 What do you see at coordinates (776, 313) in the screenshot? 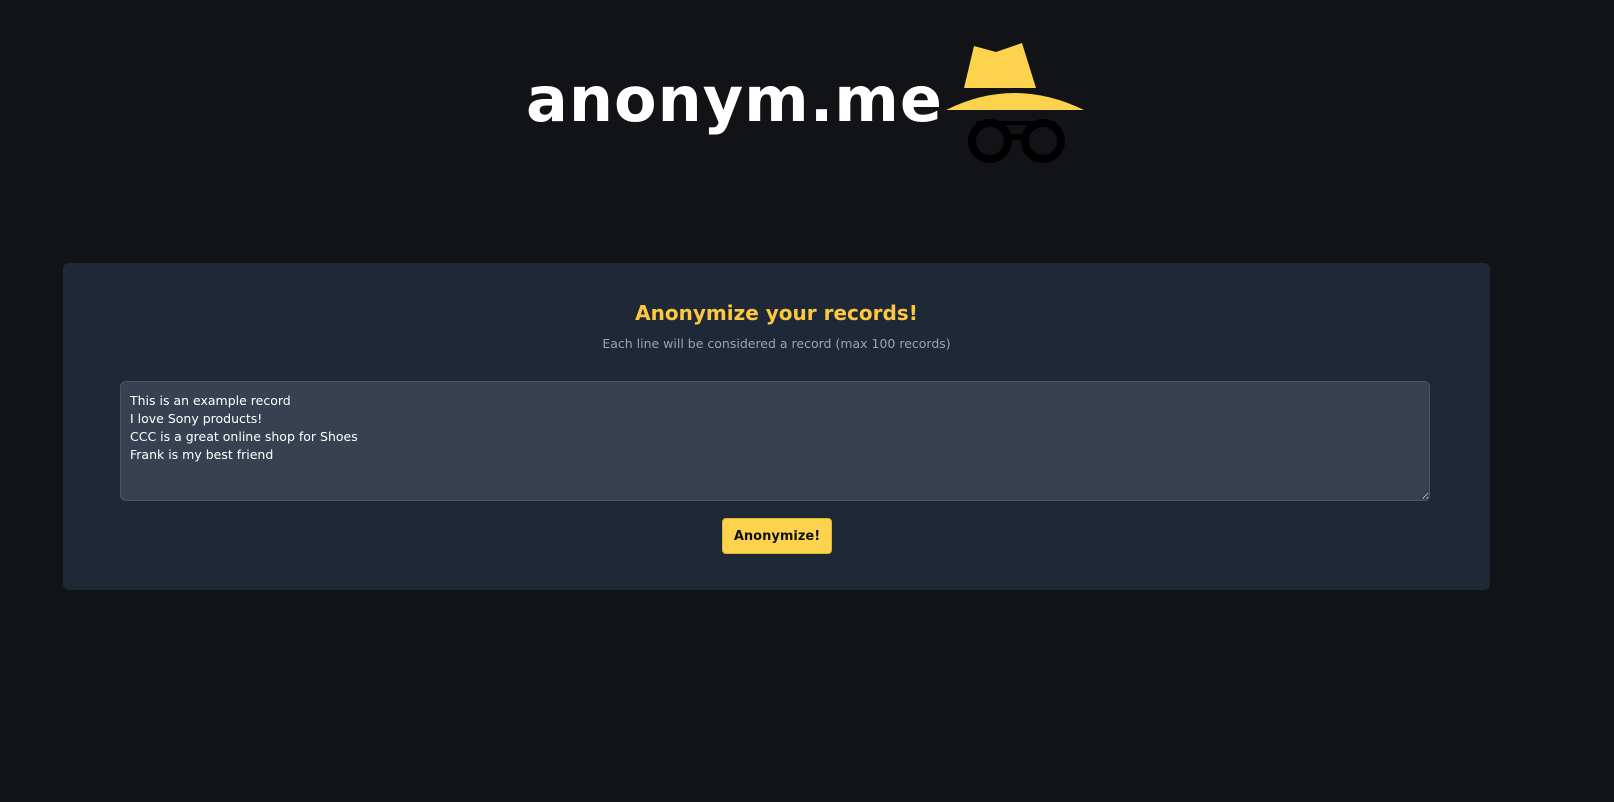
I see `card-title: Anonymize your records!` at bounding box center [776, 313].